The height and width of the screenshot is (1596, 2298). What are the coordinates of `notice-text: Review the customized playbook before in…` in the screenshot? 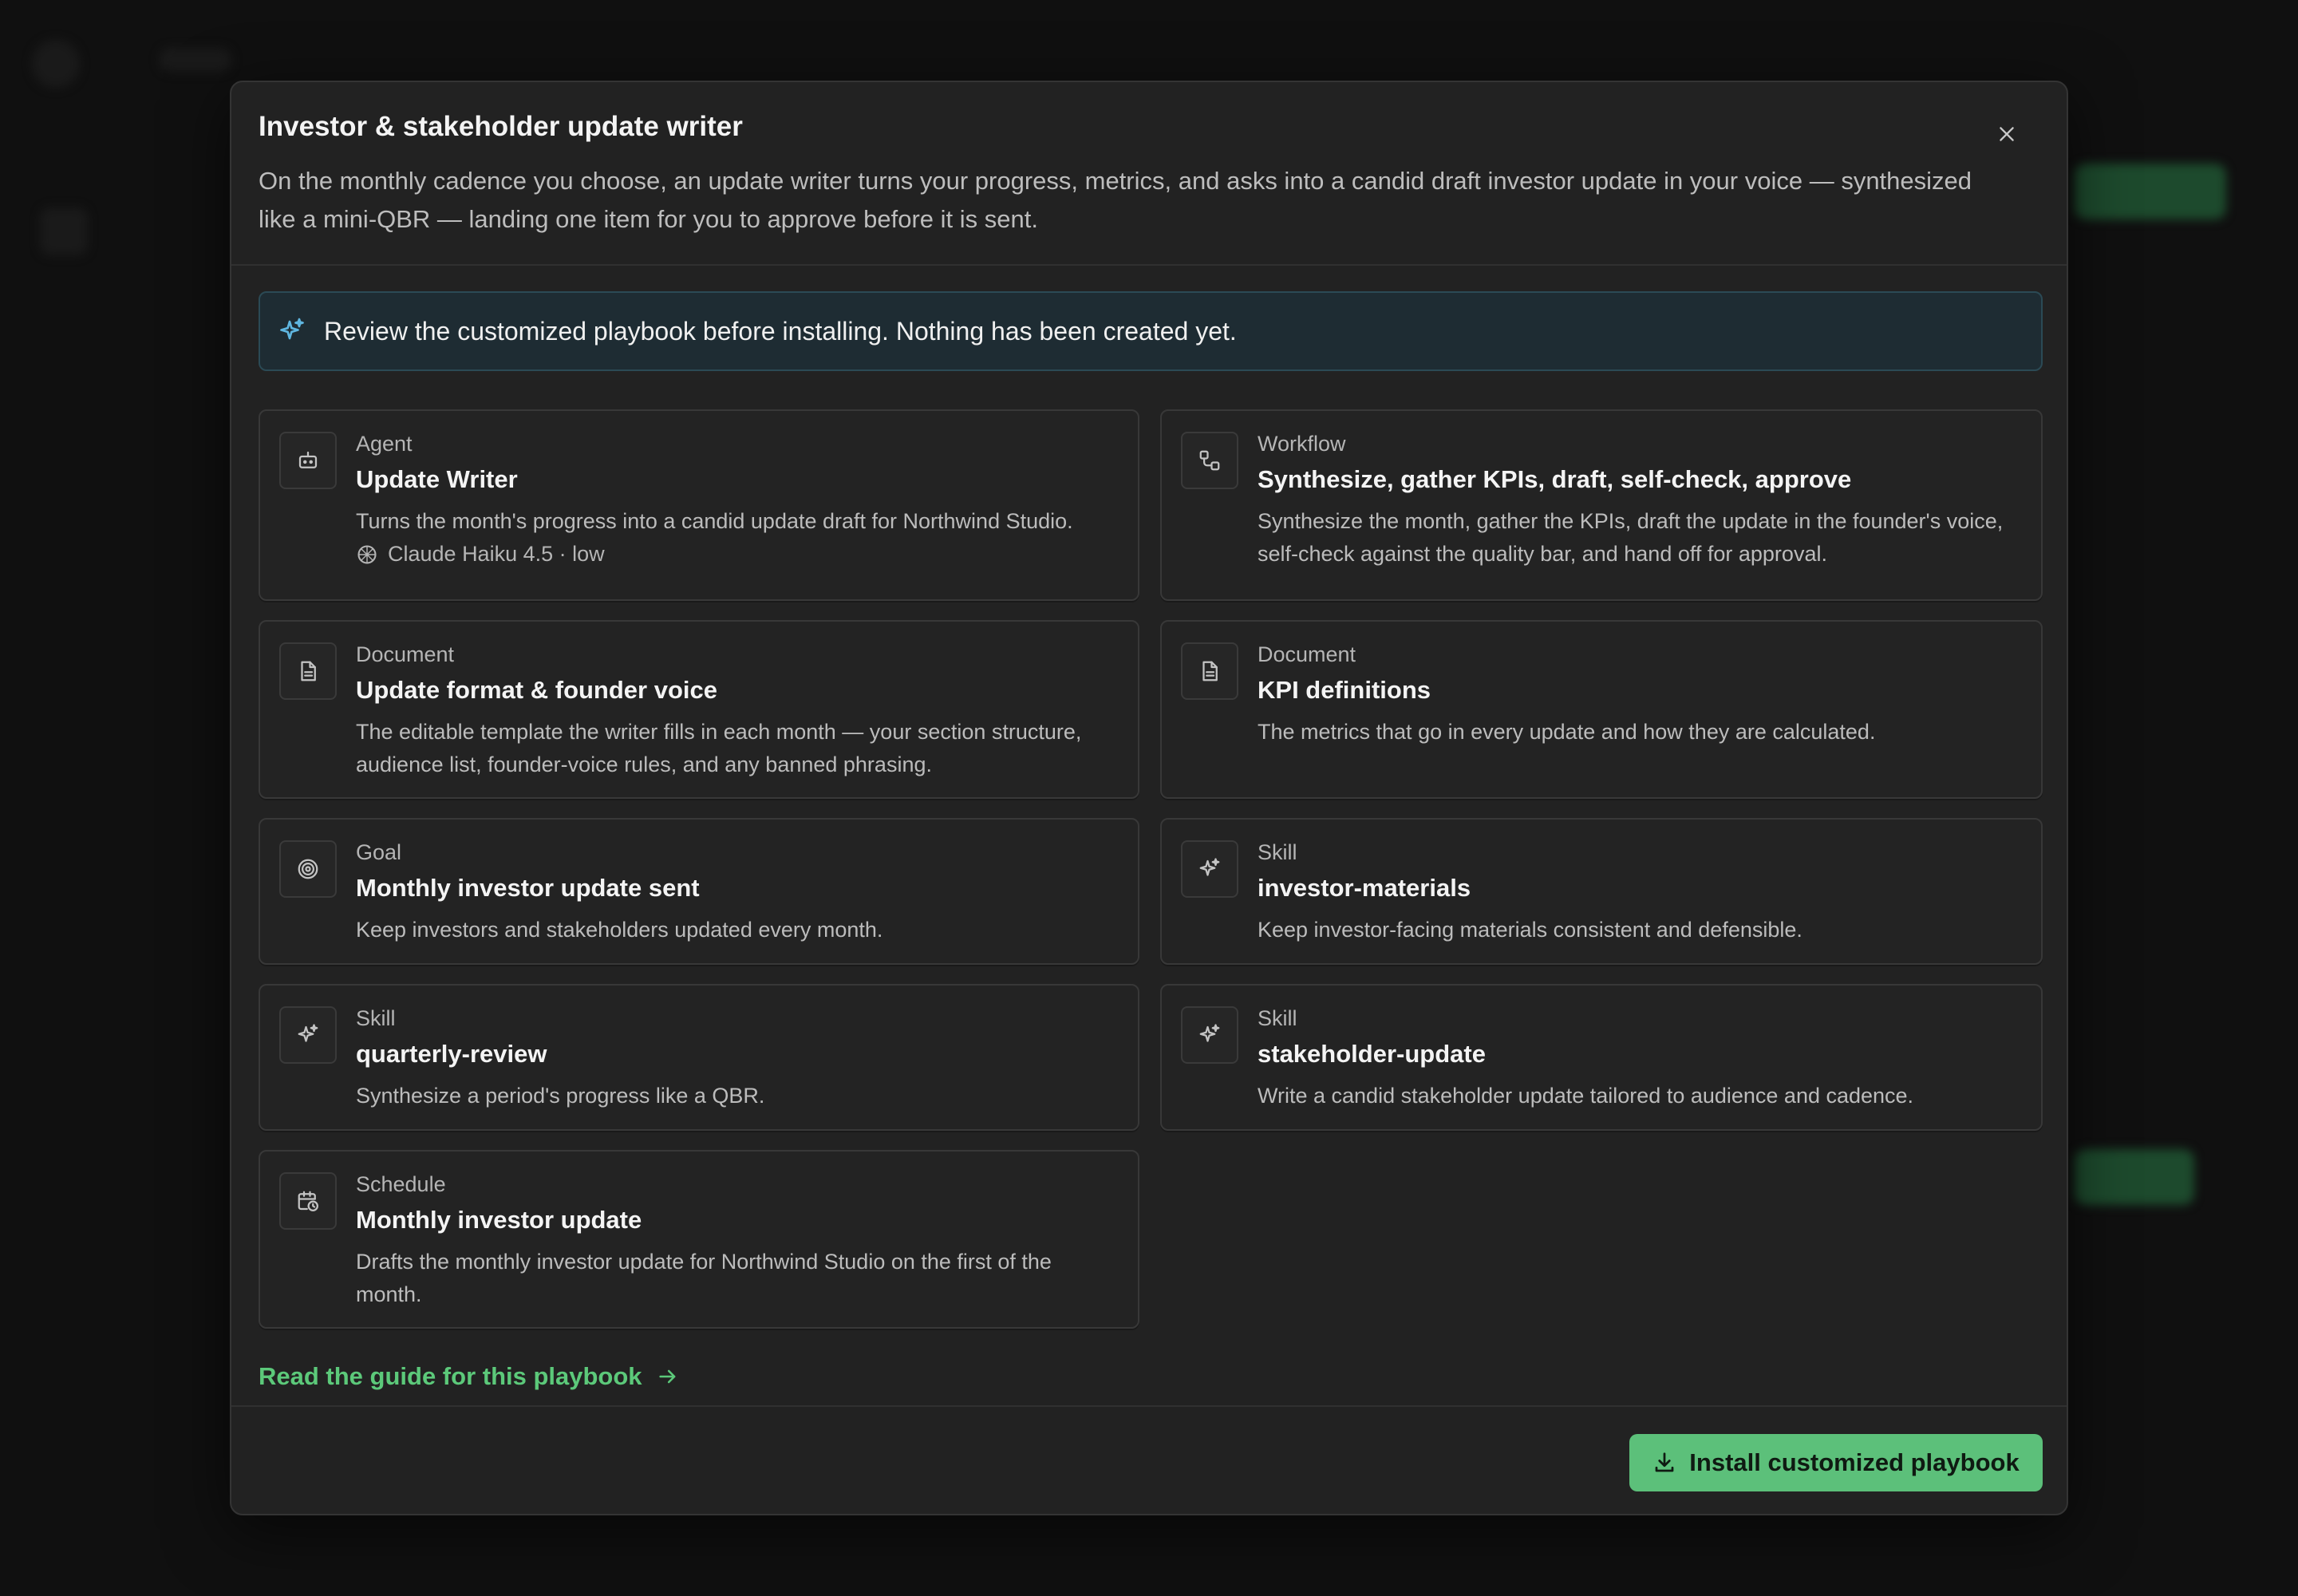 It's located at (781, 331).